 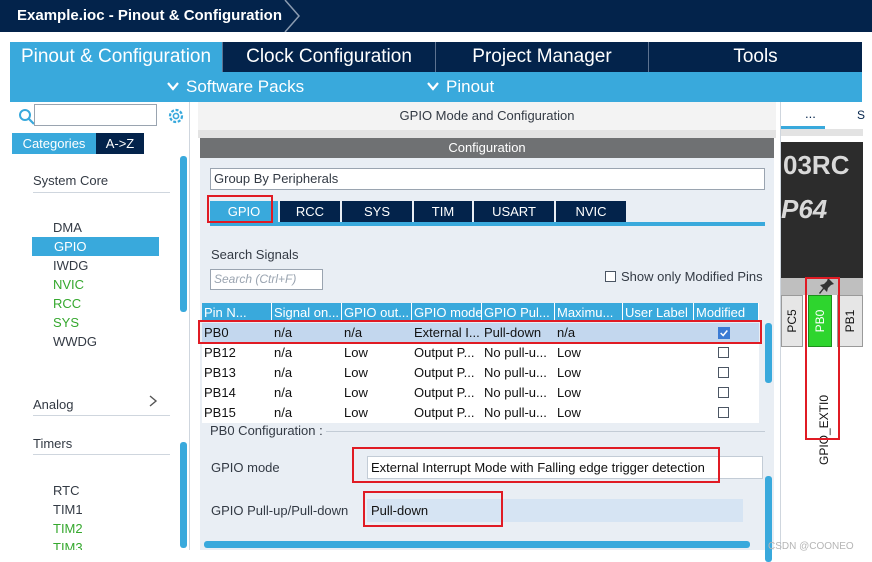 I want to click on tab-clock-configuration: Clock Configuration, so click(x=328, y=57).